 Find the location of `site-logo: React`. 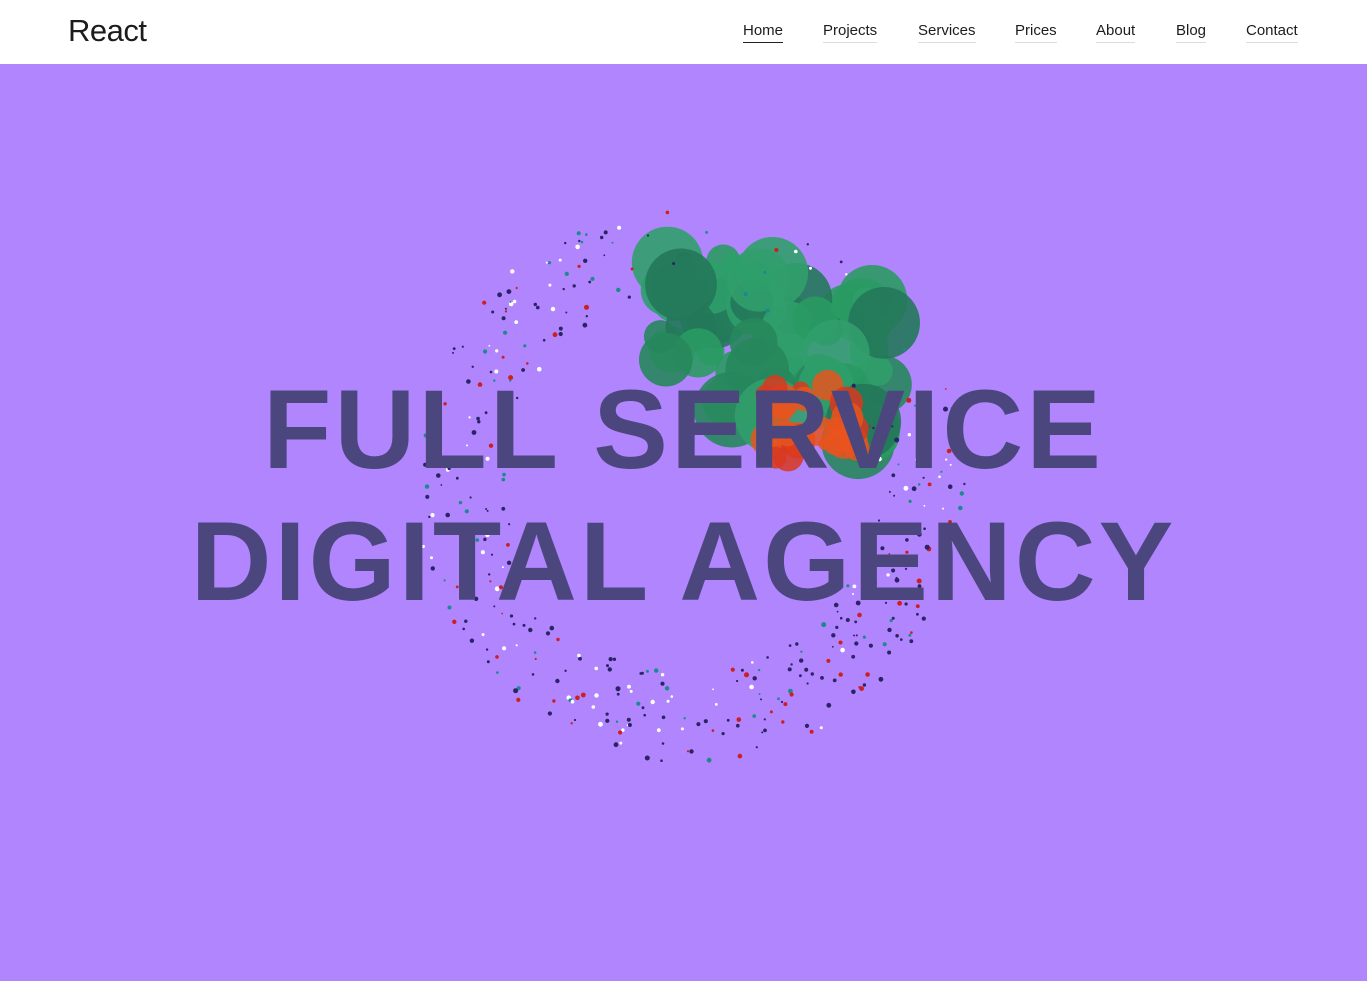

site-logo: React is located at coordinates (107, 31).